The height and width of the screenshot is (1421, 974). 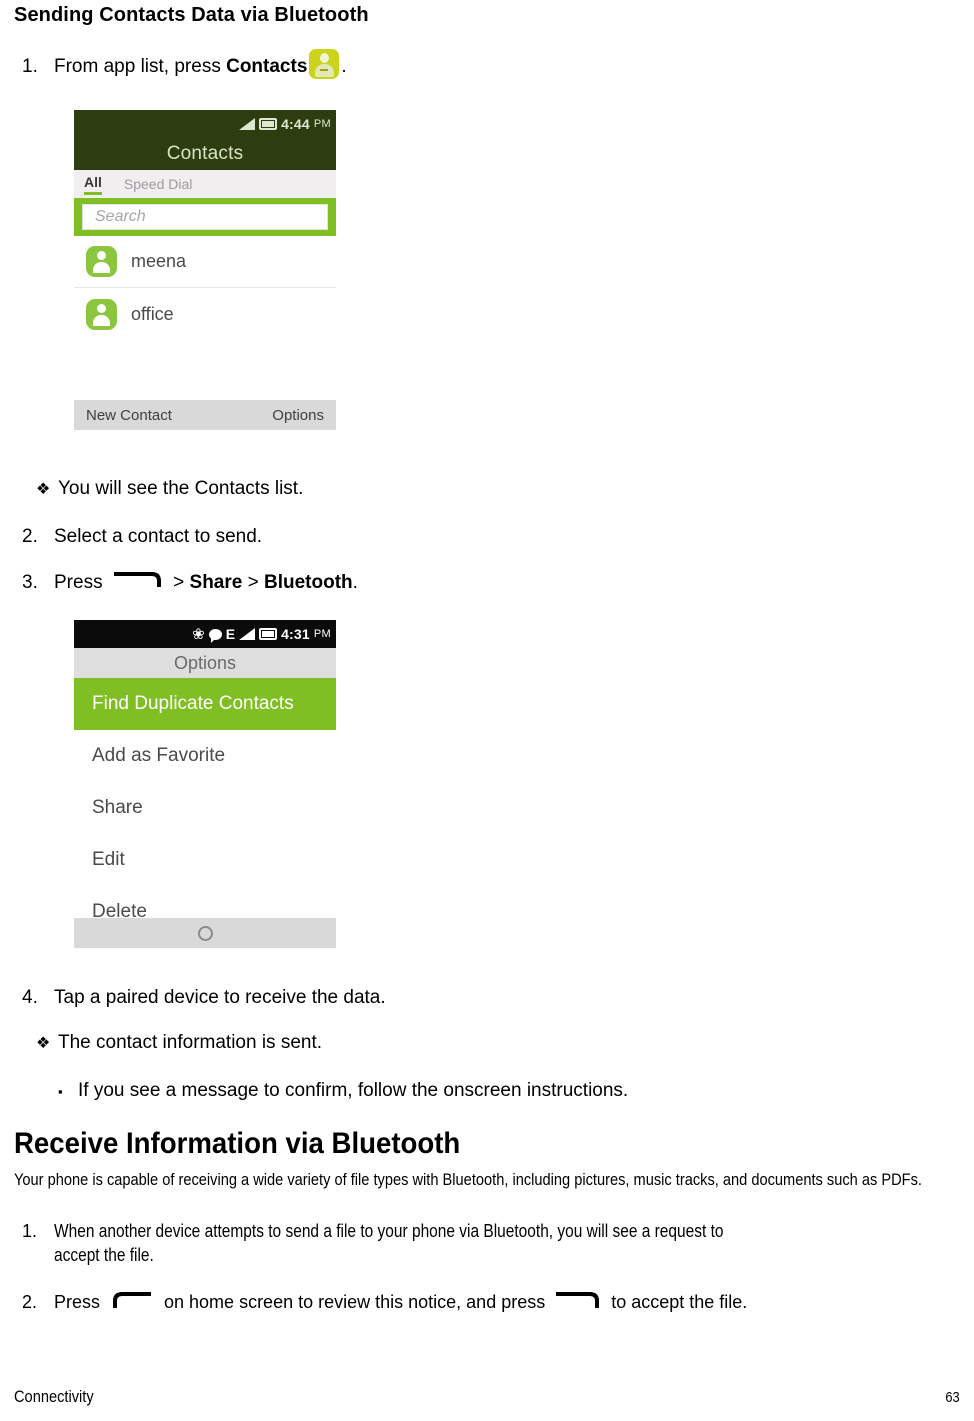 I want to click on send-note-2: ❖ The contact information is sent., so click(x=364, y=1043).